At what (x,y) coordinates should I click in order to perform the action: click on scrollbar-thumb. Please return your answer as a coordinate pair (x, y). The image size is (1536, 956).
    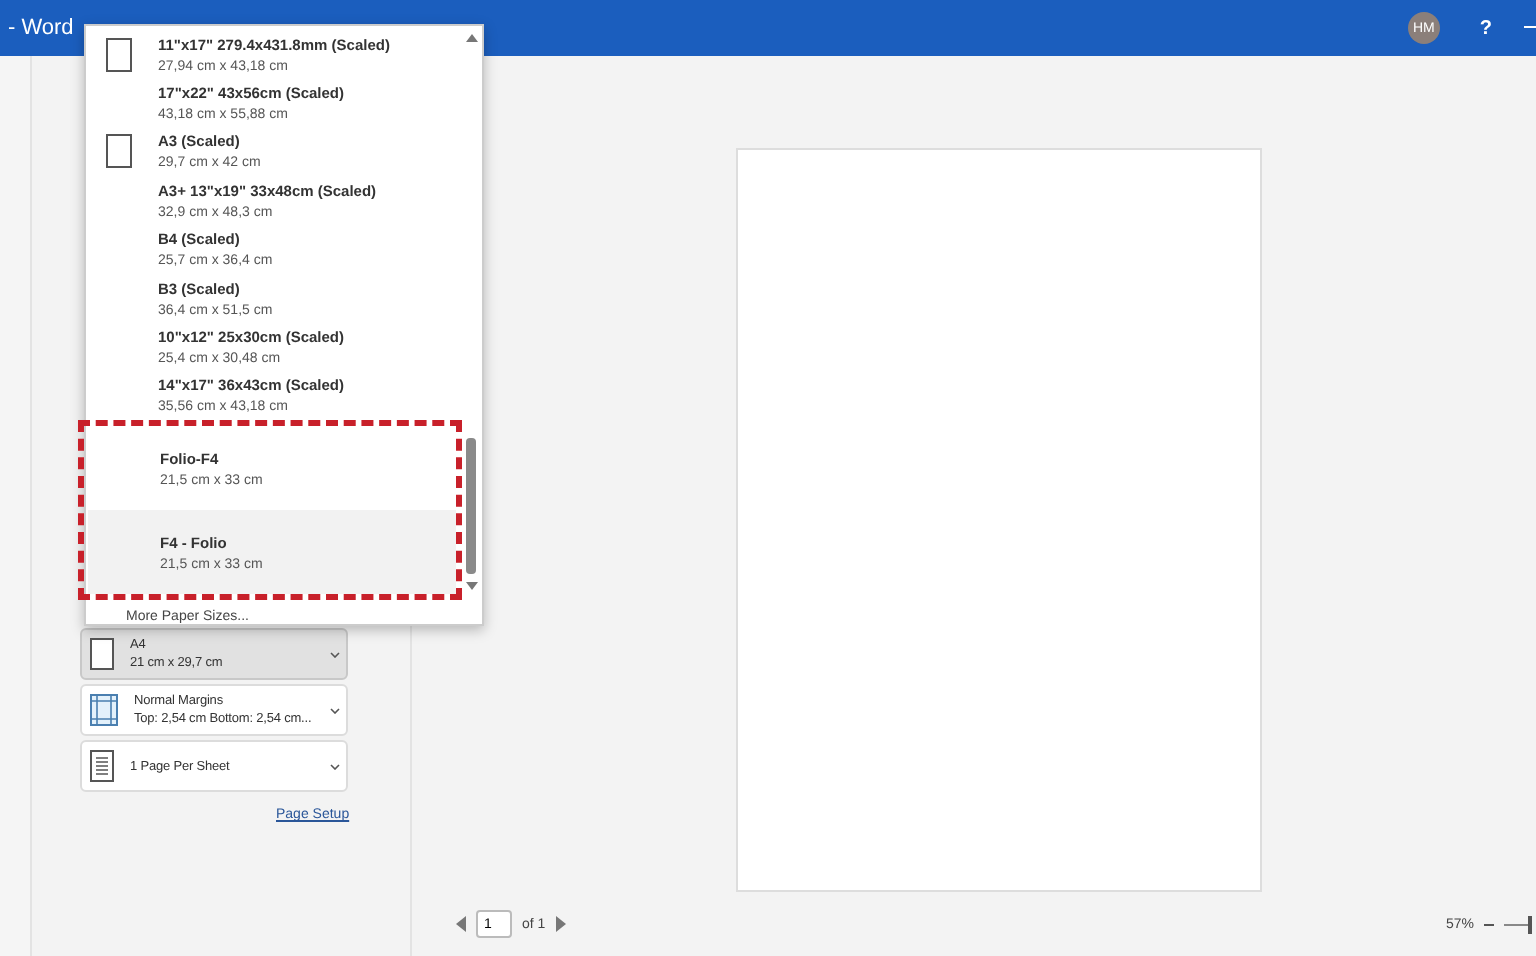
    Looking at the image, I should click on (471, 506).